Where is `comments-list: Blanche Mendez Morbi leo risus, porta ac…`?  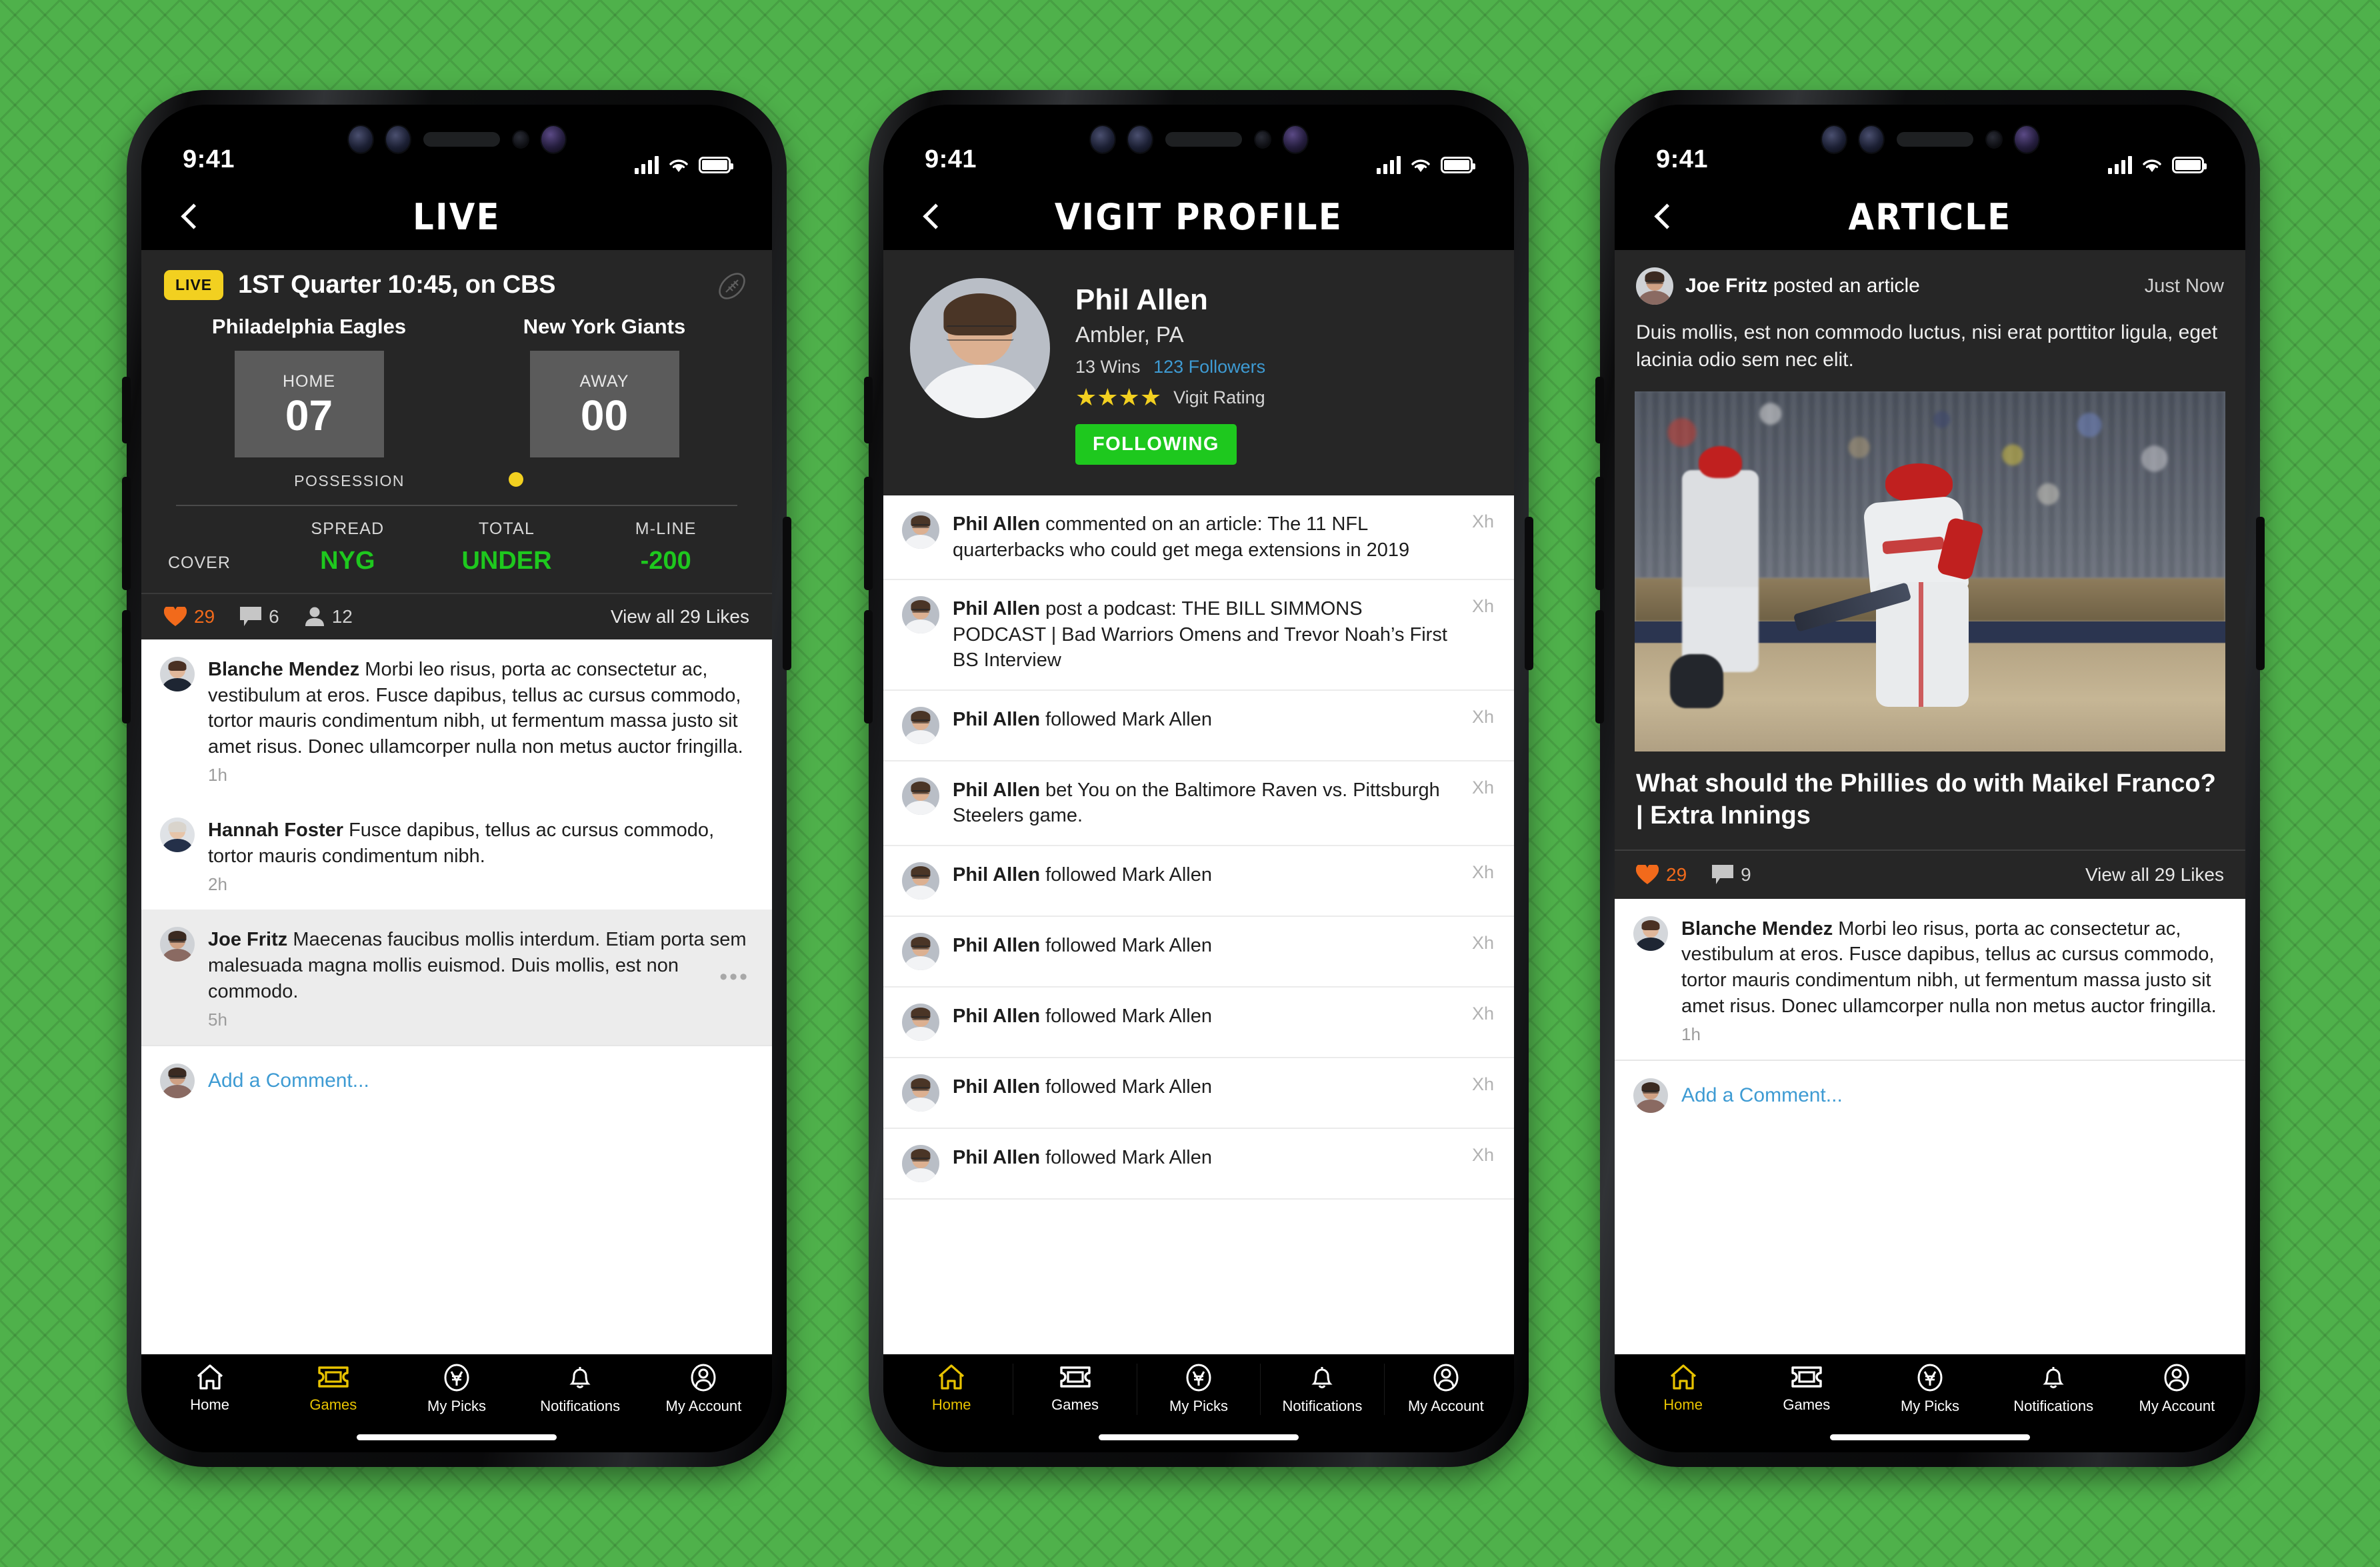 comments-list: Blanche Mendez Morbi leo risus, porta ac… is located at coordinates (456, 996).